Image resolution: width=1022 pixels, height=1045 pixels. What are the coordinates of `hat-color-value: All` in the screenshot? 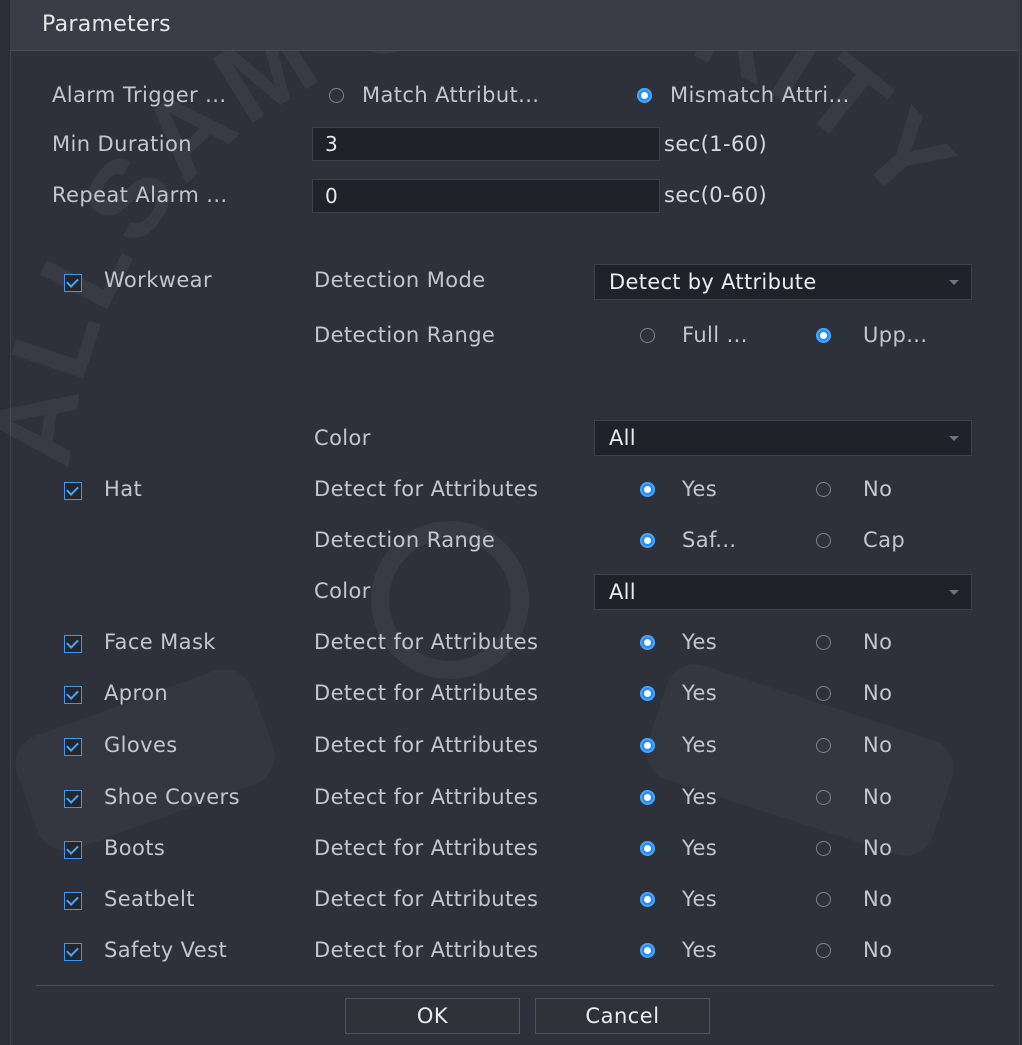 It's located at (622, 592).